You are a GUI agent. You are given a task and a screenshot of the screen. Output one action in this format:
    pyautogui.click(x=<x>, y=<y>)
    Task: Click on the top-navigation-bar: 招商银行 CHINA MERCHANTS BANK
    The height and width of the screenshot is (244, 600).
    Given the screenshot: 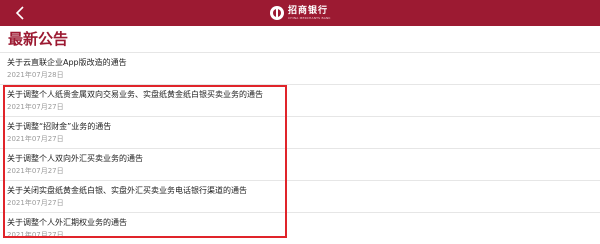 What is the action you would take?
    pyautogui.click(x=300, y=13)
    